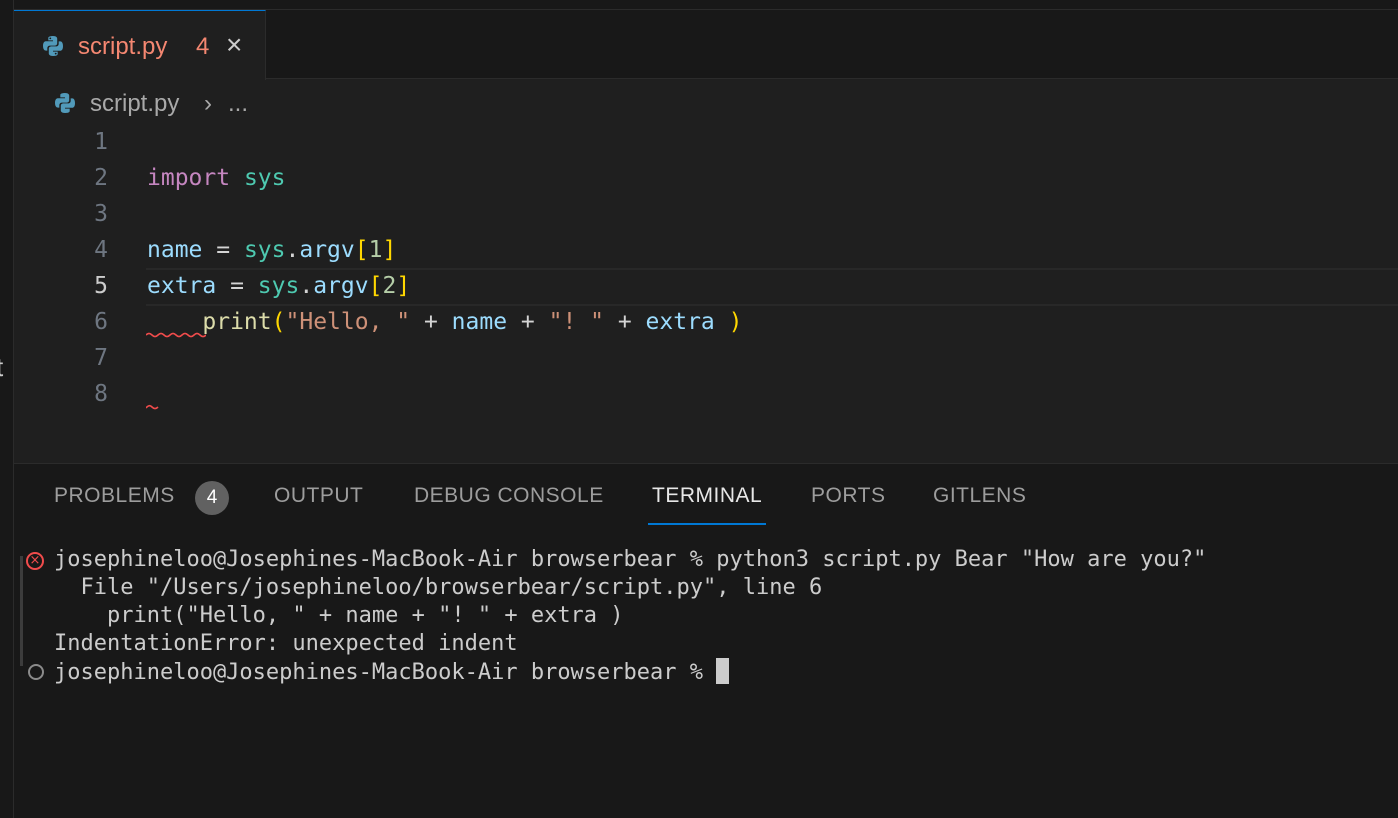 This screenshot has height=818, width=1398. What do you see at coordinates (35, 561) in the screenshot?
I see `error-circle-icon: ×` at bounding box center [35, 561].